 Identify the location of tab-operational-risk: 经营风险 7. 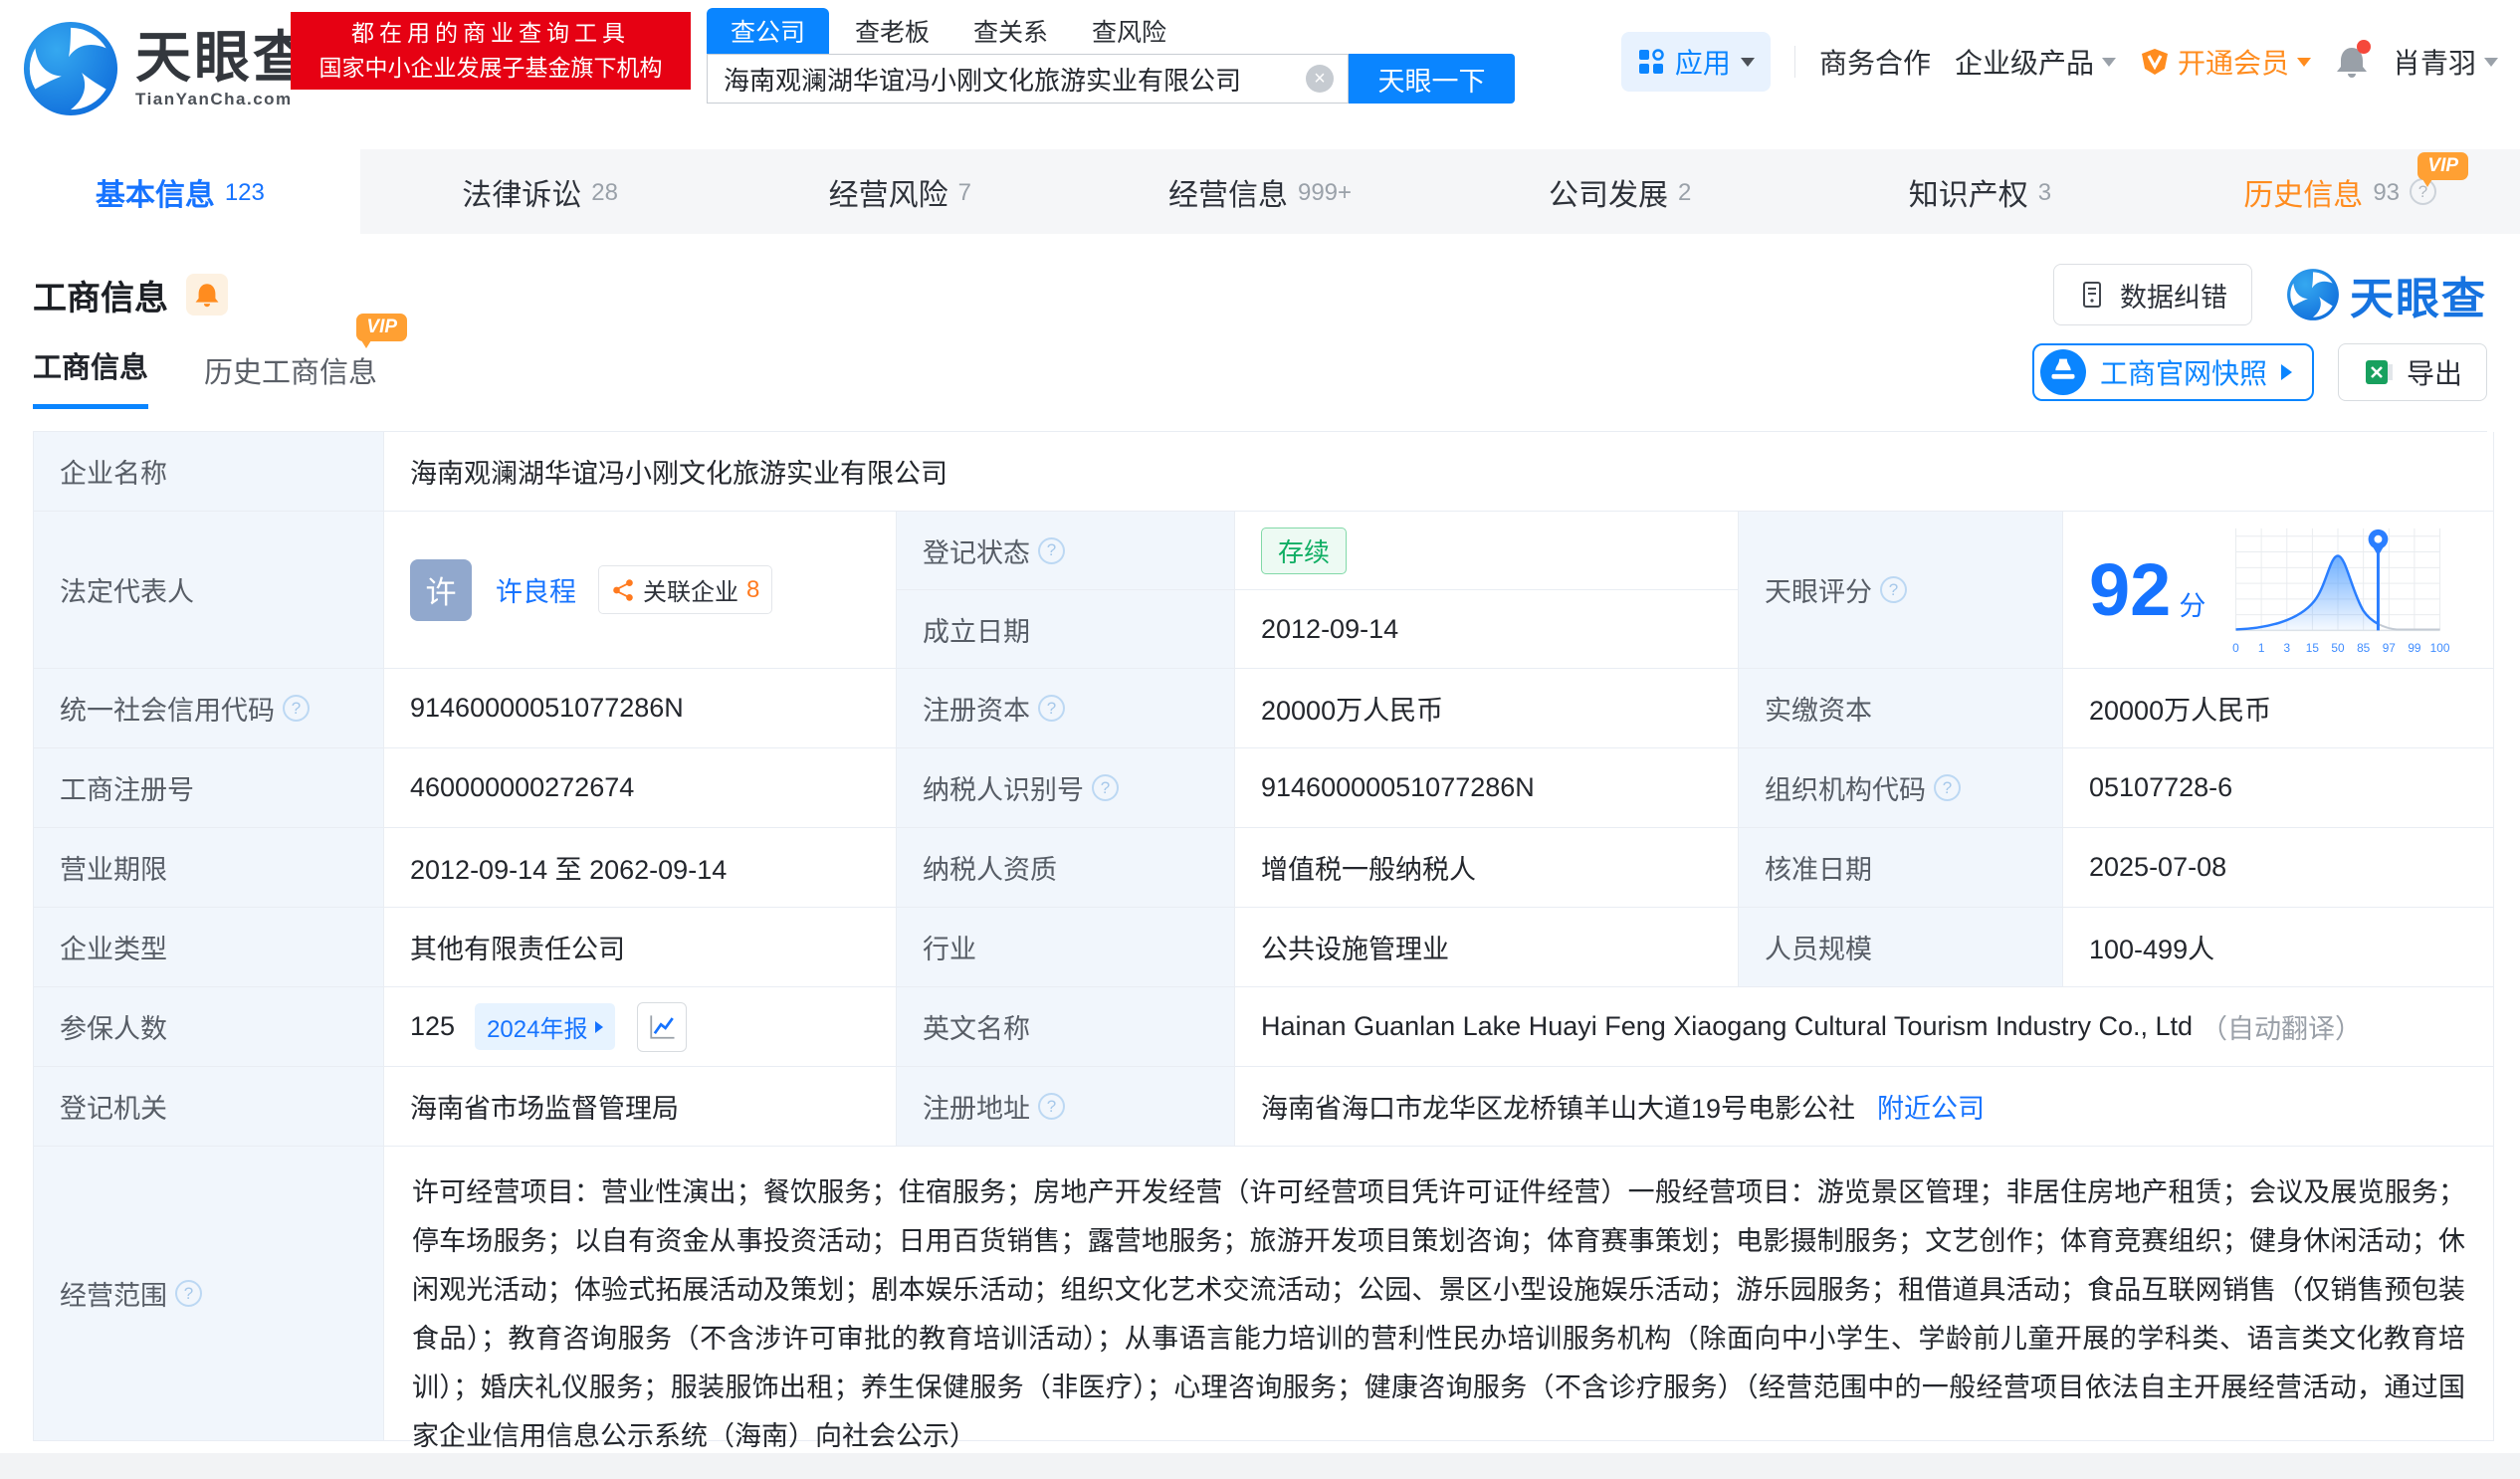
(900, 191).